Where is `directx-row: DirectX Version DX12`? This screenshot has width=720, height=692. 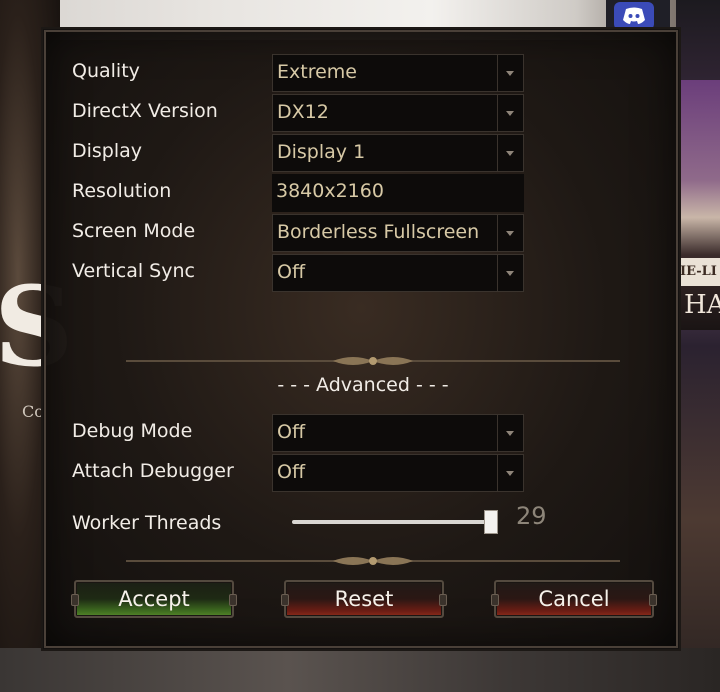 directx-row: DirectX Version DX12 is located at coordinates (363, 113).